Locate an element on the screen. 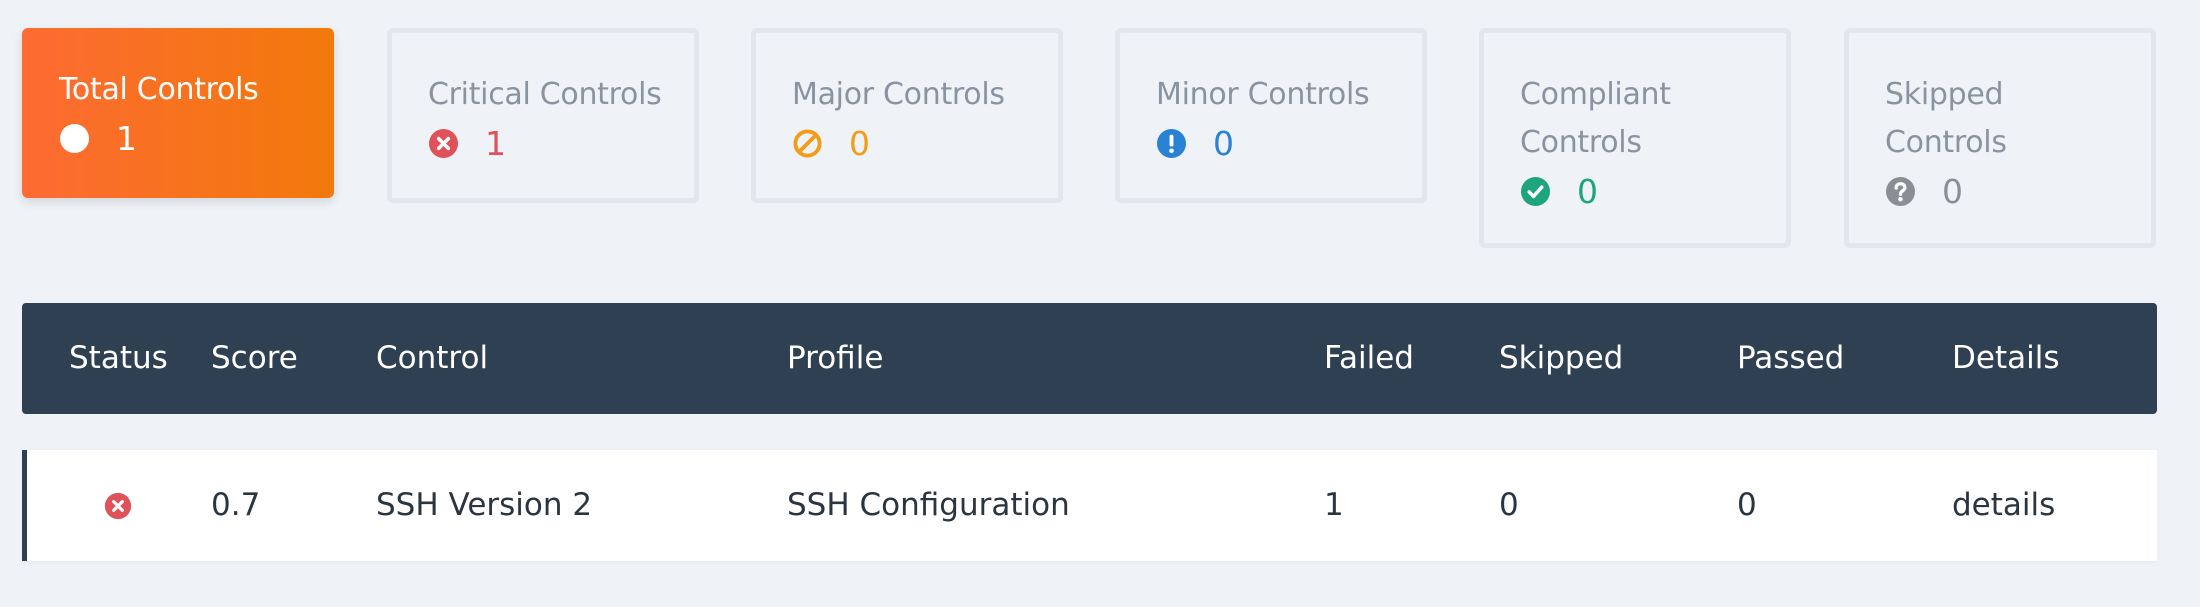  header-details: Details is located at coordinates (2005, 358).